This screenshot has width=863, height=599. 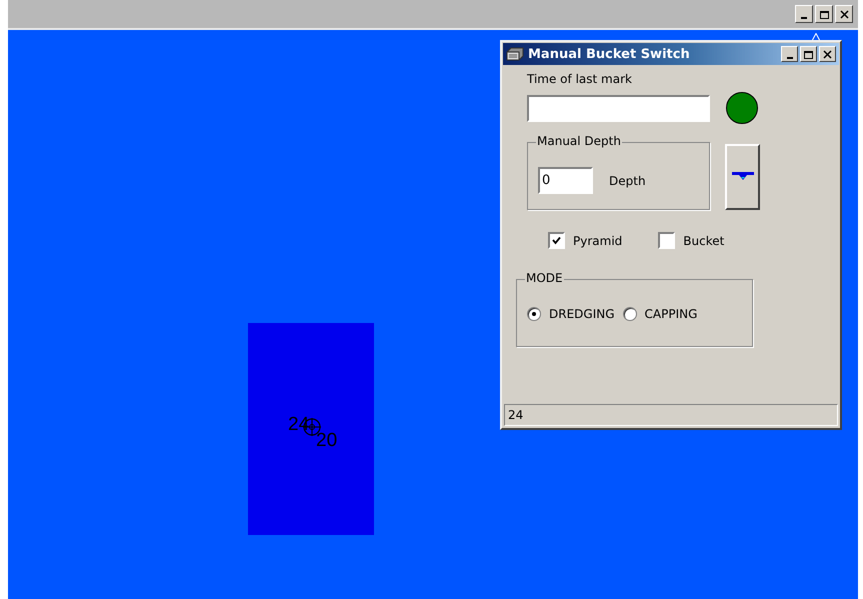 What do you see at coordinates (703, 241) in the screenshot?
I see `checkbox-label: Bucket` at bounding box center [703, 241].